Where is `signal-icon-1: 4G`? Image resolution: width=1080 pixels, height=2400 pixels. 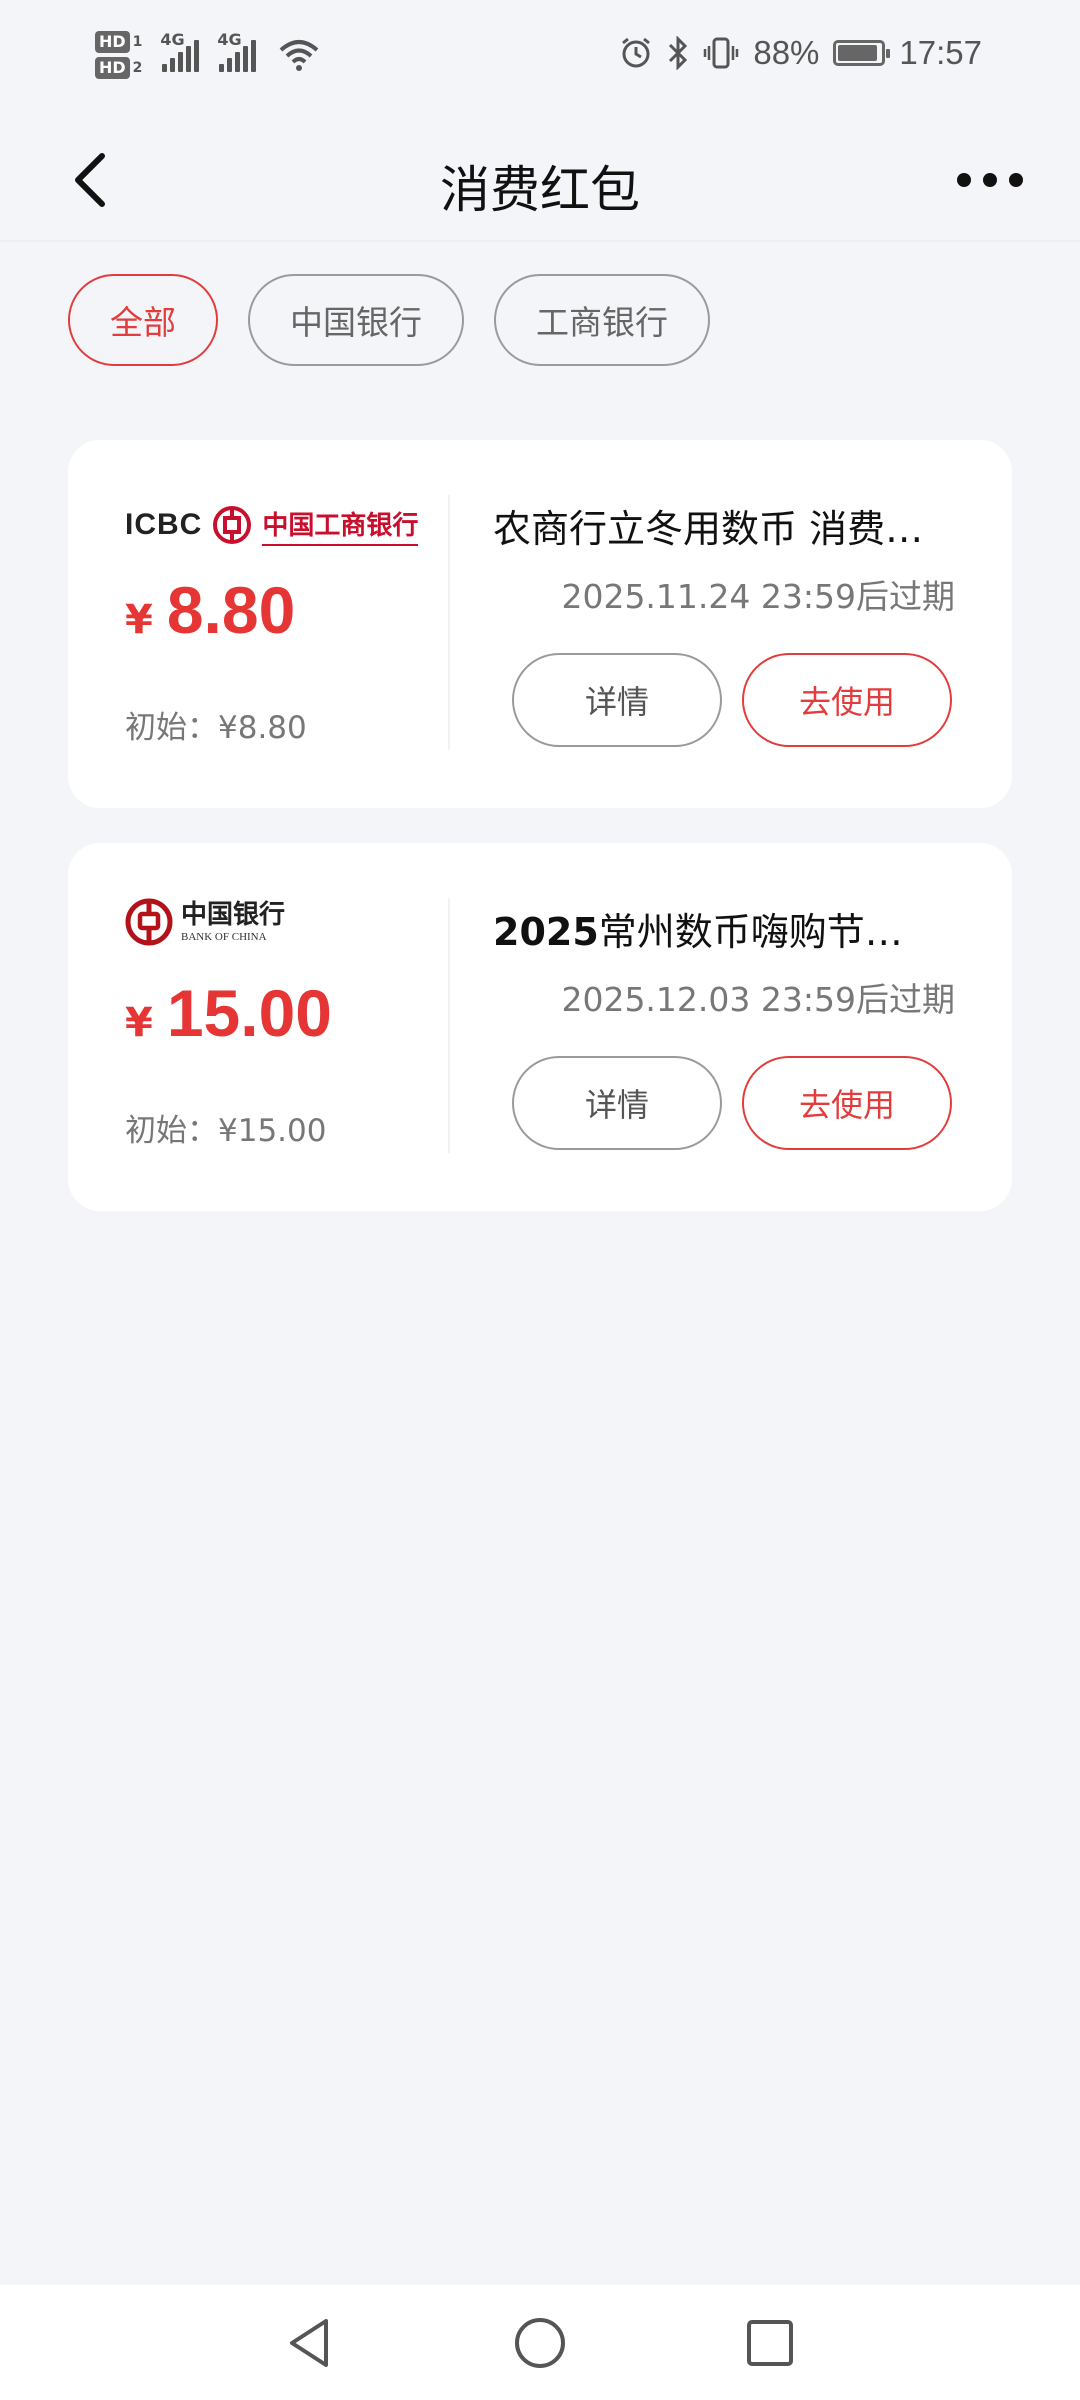
signal-icon-1: 4G is located at coordinates (180, 51).